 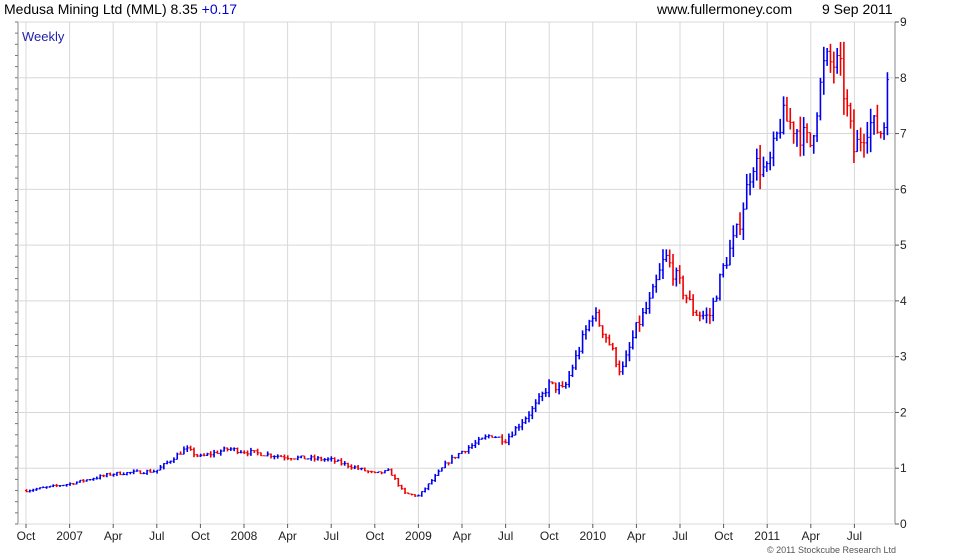 I want to click on y-tick-label: 6, so click(x=903, y=189).